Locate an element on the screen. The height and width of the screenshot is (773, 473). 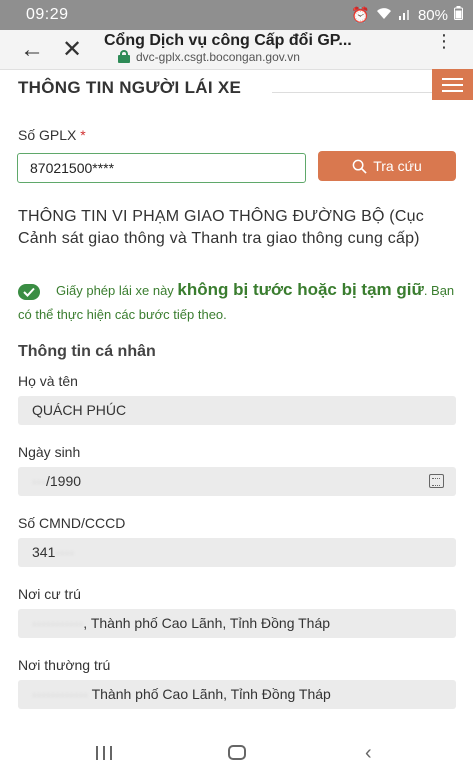
wifi-icon is located at coordinates (384, 15).